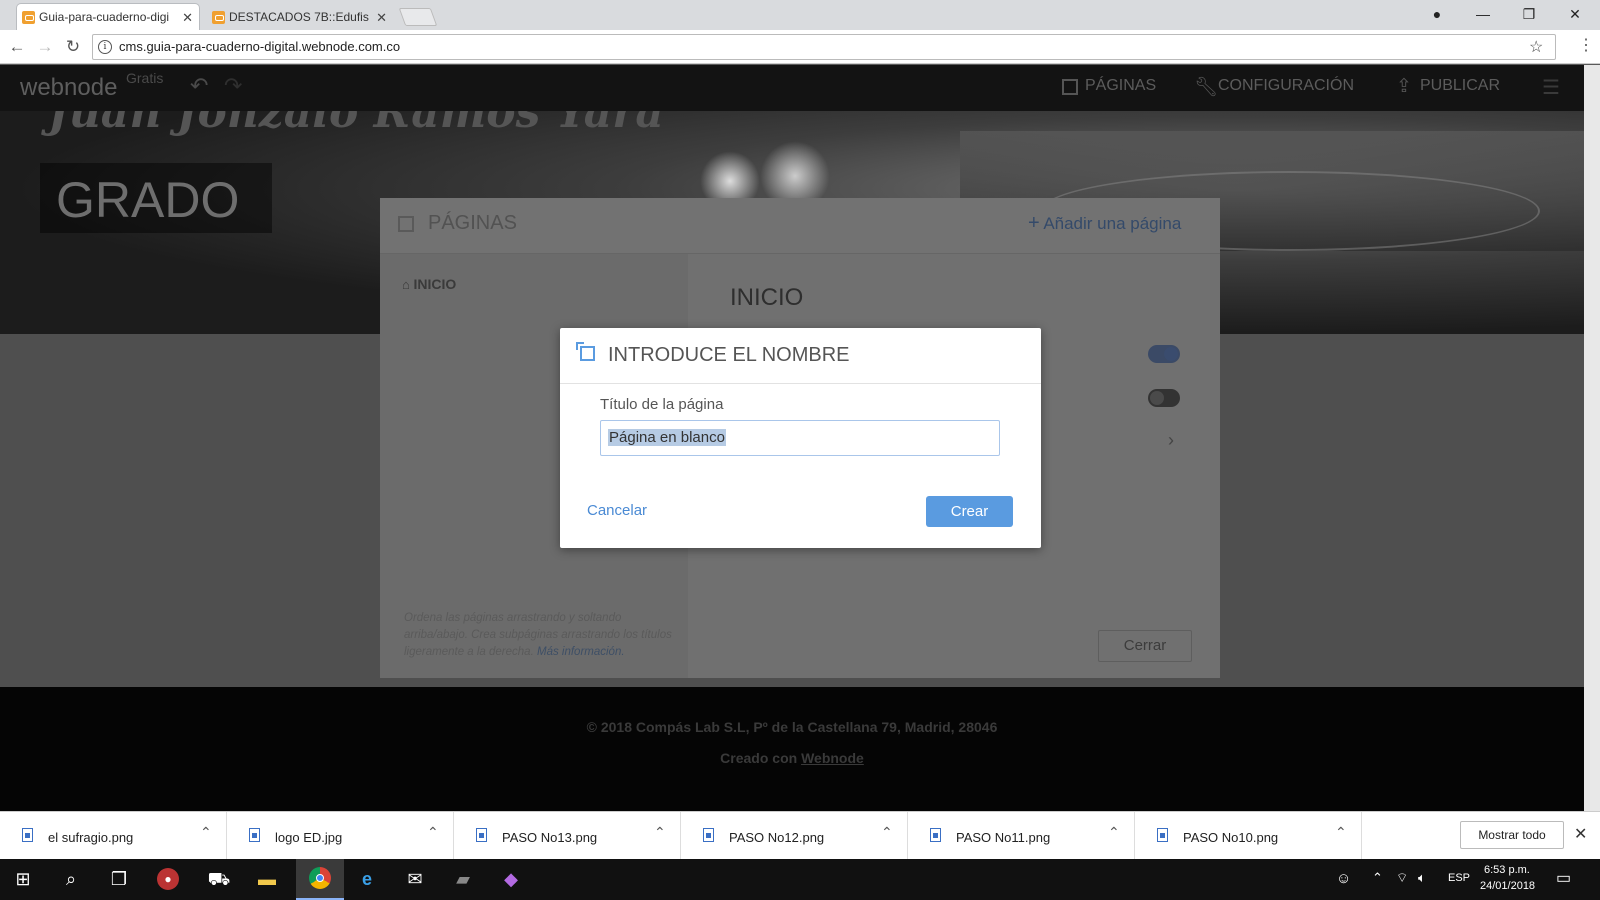  What do you see at coordinates (1021, 836) in the screenshot?
I see `download-item: PASO No11.png ⌃` at bounding box center [1021, 836].